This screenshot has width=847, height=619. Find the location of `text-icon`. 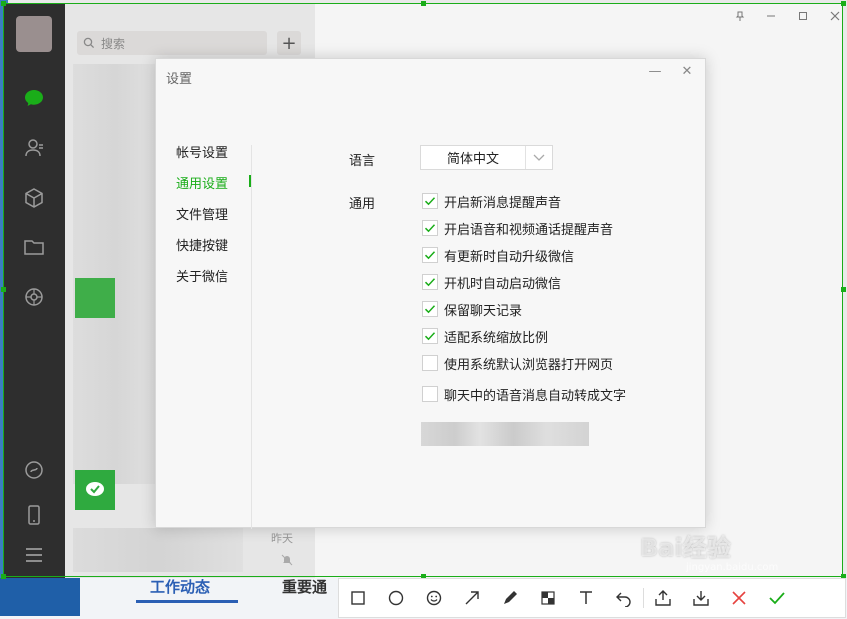

text-icon is located at coordinates (586, 598).